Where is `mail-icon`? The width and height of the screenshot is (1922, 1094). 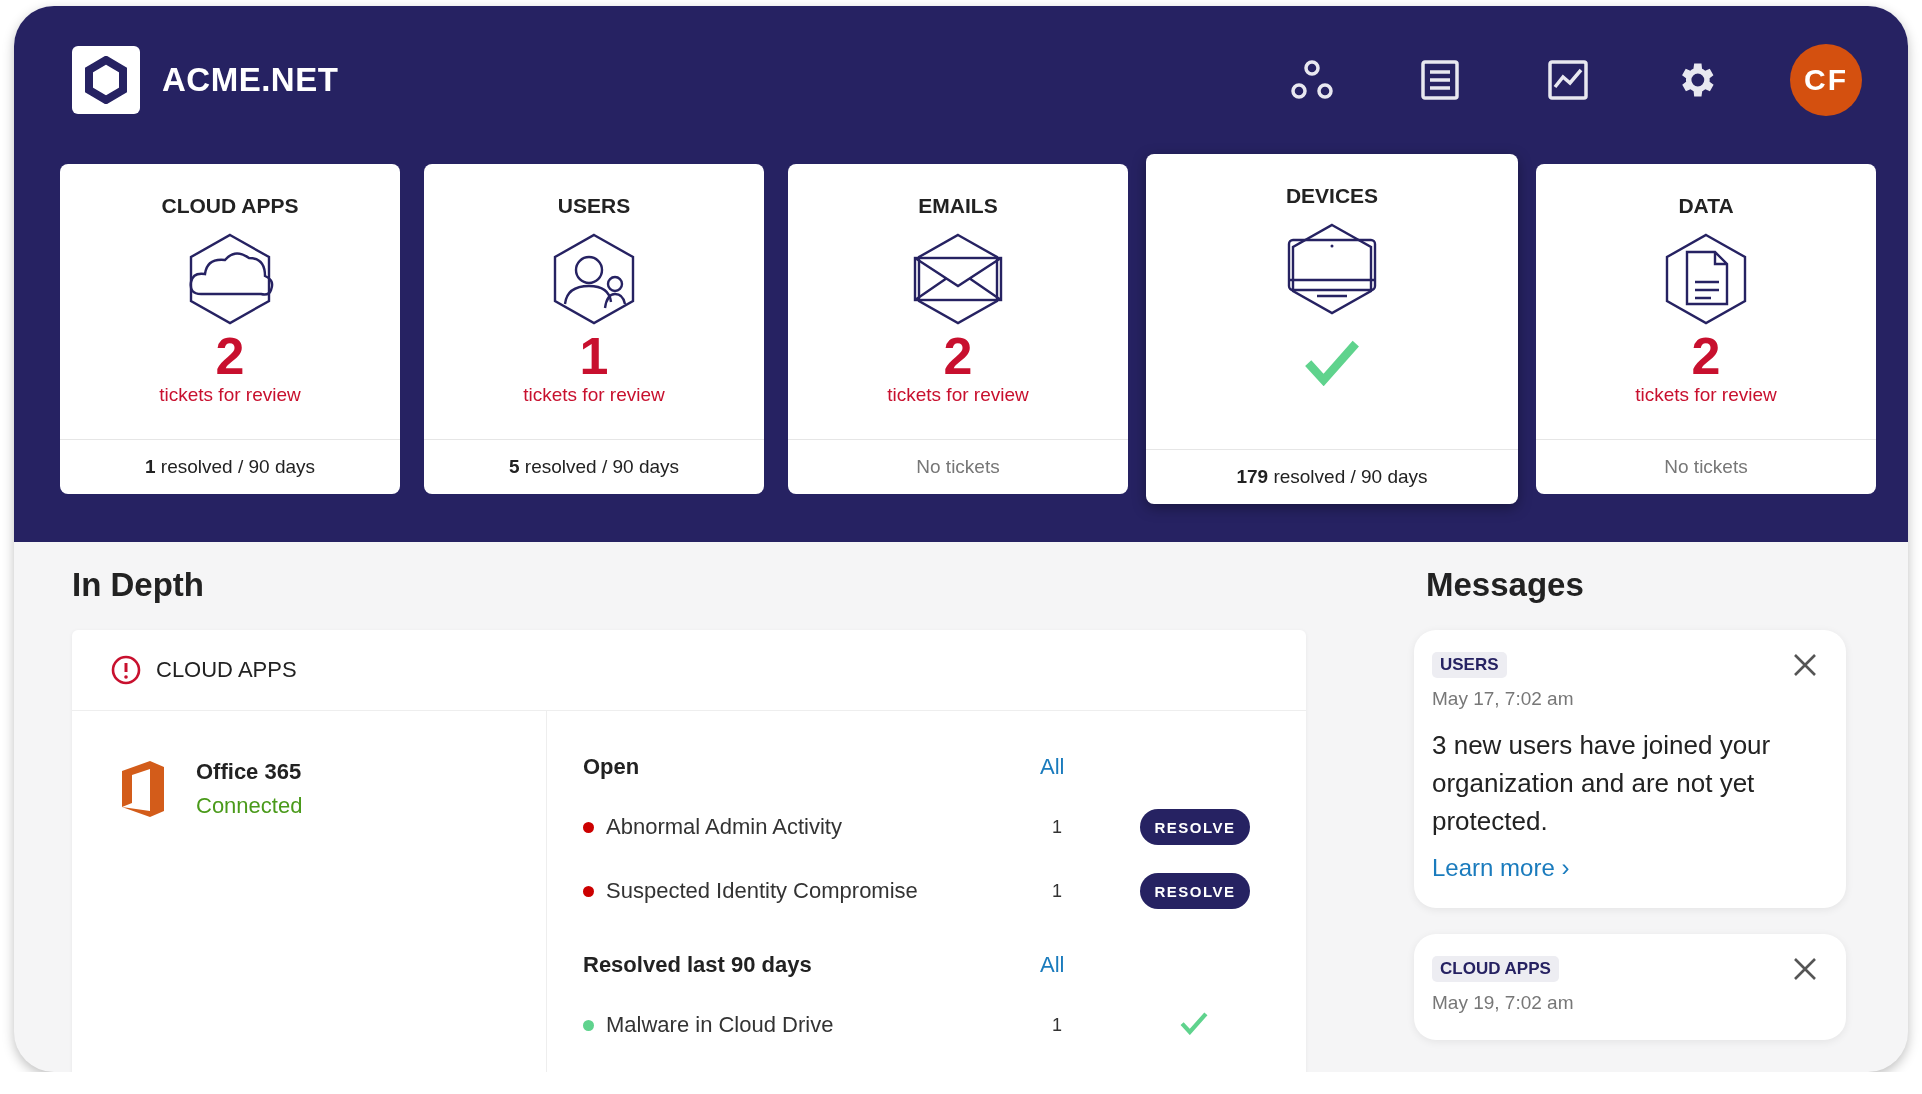
mail-icon is located at coordinates (958, 279).